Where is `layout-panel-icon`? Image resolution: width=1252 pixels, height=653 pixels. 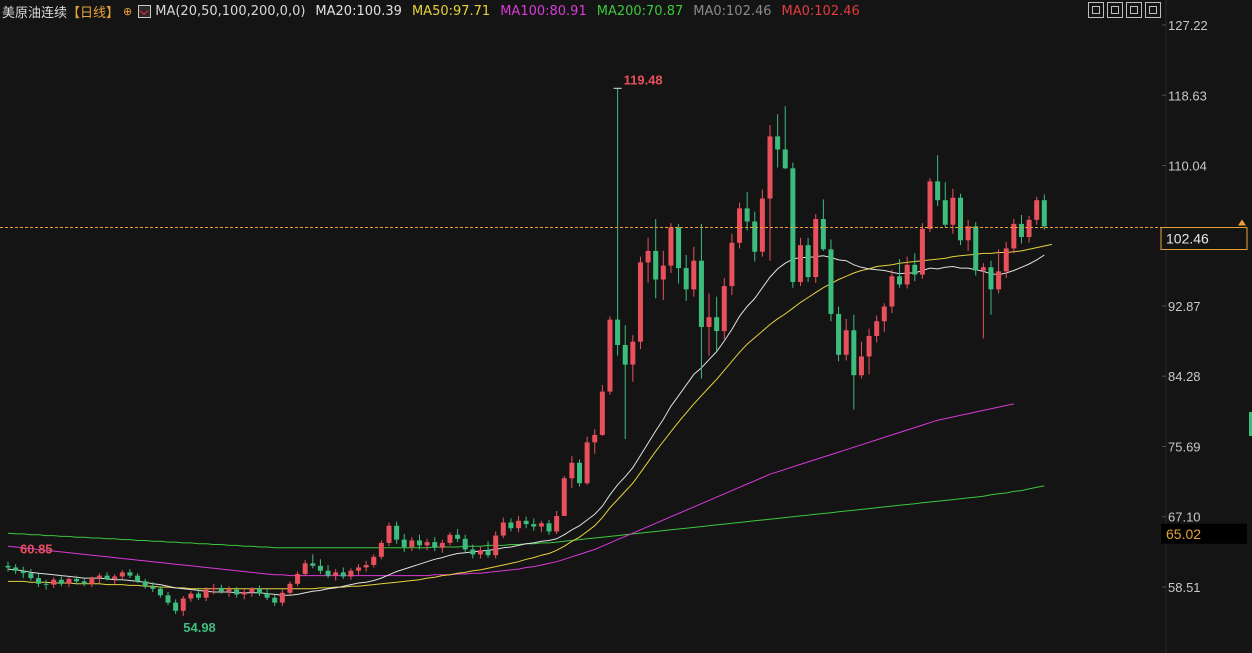 layout-panel-icon is located at coordinates (1134, 10).